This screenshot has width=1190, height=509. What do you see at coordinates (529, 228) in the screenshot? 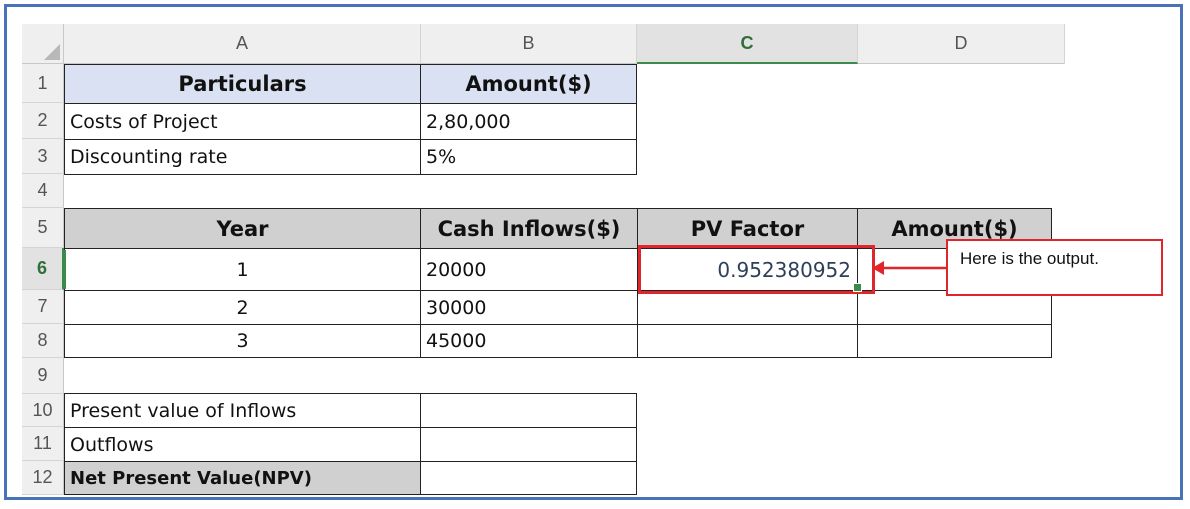
I see `cell-b5-inflows-header: Cash Inflows($)` at bounding box center [529, 228].